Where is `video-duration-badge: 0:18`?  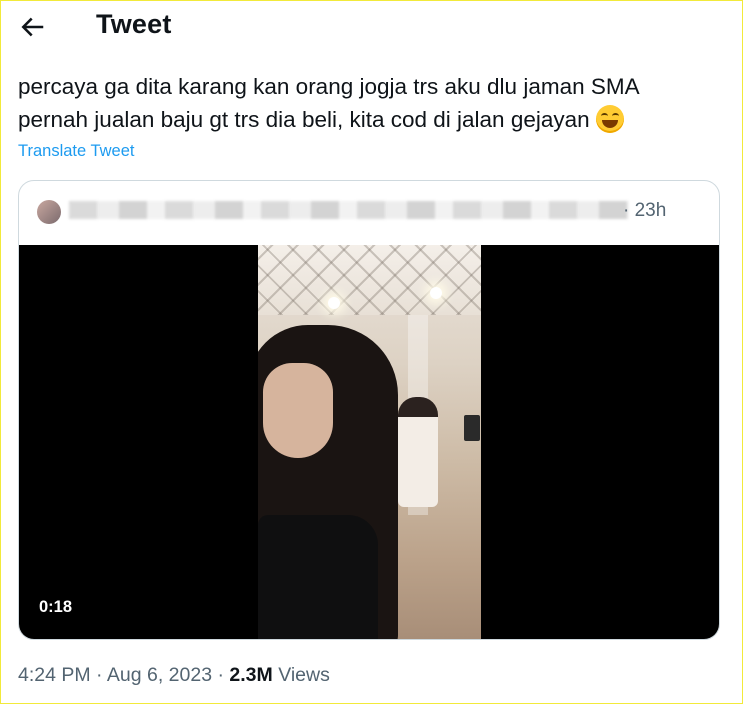 video-duration-badge: 0:18 is located at coordinates (56, 607).